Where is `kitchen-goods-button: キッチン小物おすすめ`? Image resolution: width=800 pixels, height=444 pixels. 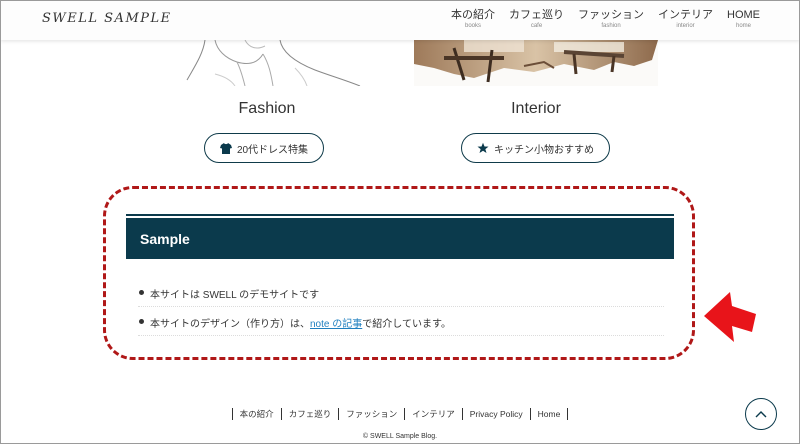
kitchen-goods-button: キッチン小物おすすめ is located at coordinates (535, 148).